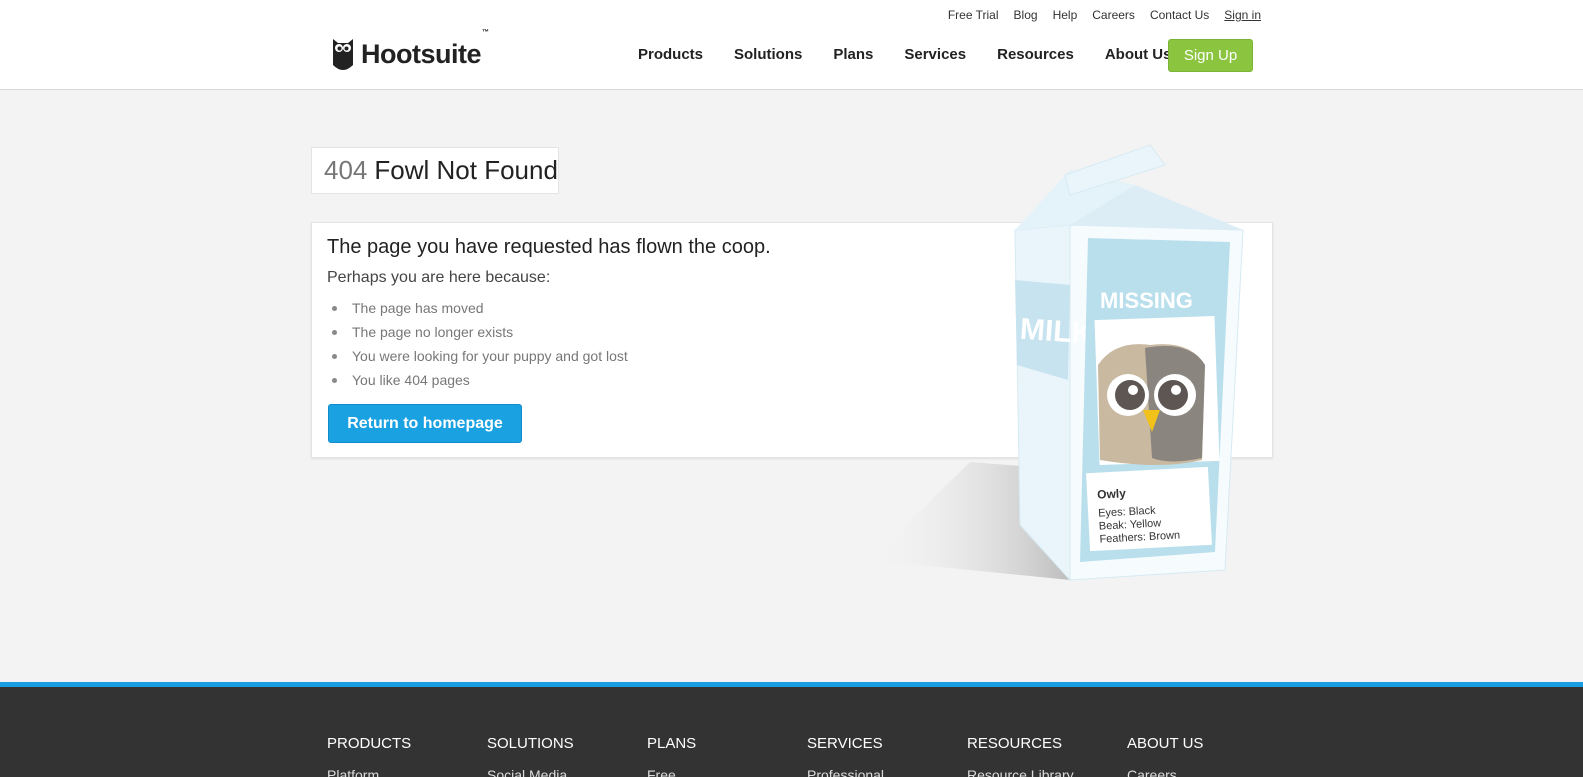 The image size is (1583, 777). I want to click on footer-link: Careers, so click(1207, 772).